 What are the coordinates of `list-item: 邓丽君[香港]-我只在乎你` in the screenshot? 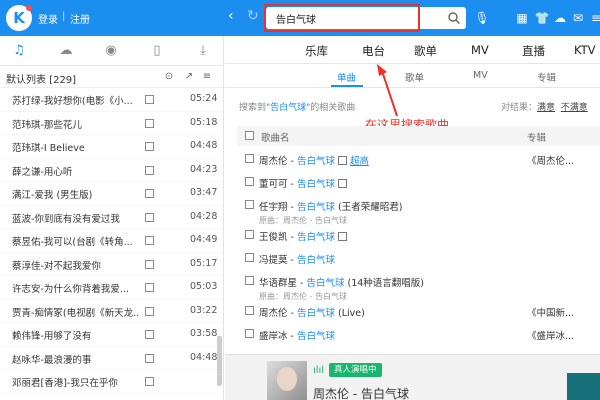 It's located at (111, 382).